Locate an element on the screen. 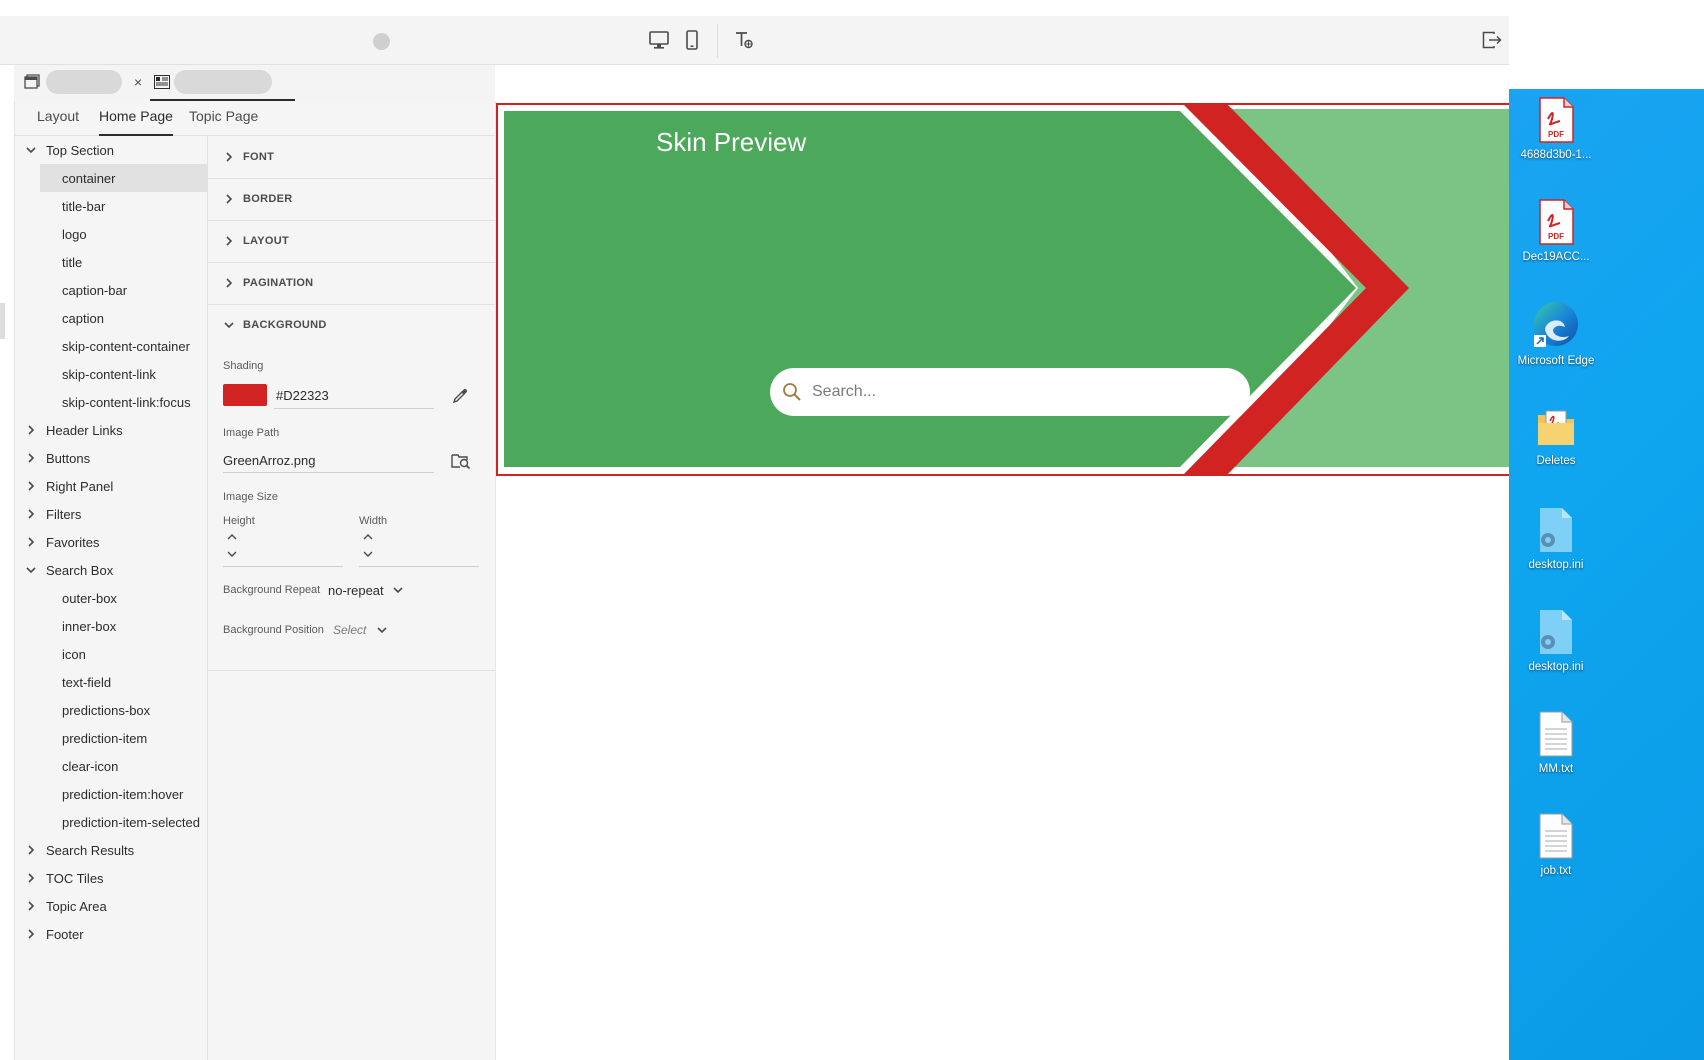 The image size is (1704, 1060). eyedropper-icon is located at coordinates (460, 396).